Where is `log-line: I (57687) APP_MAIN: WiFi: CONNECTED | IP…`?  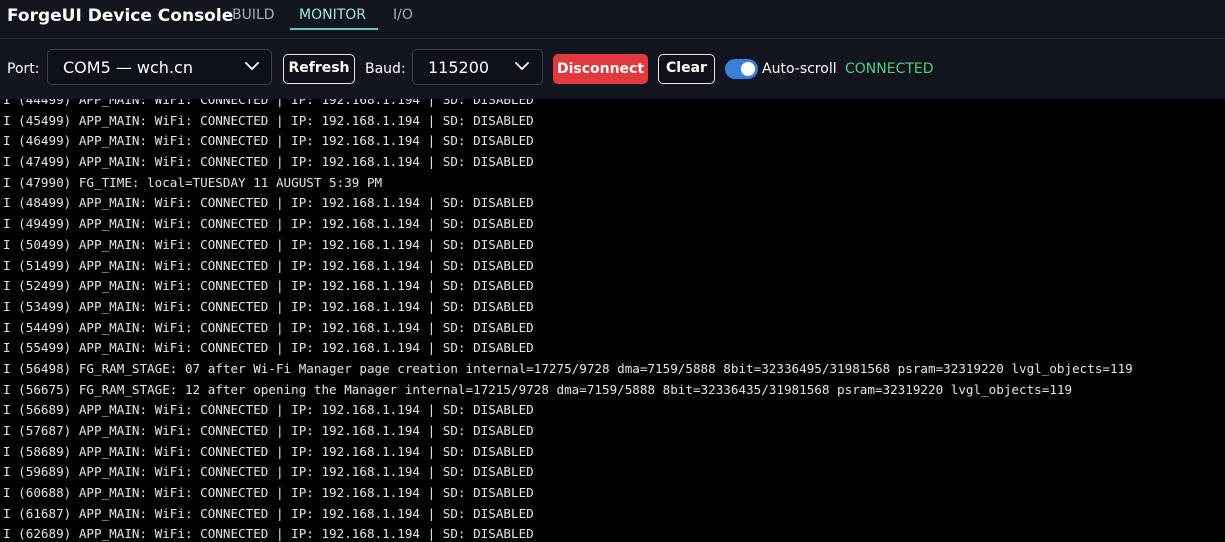 log-line: I (57687) APP_MAIN: WiFi: CONNECTED | IP… is located at coordinates (268, 430).